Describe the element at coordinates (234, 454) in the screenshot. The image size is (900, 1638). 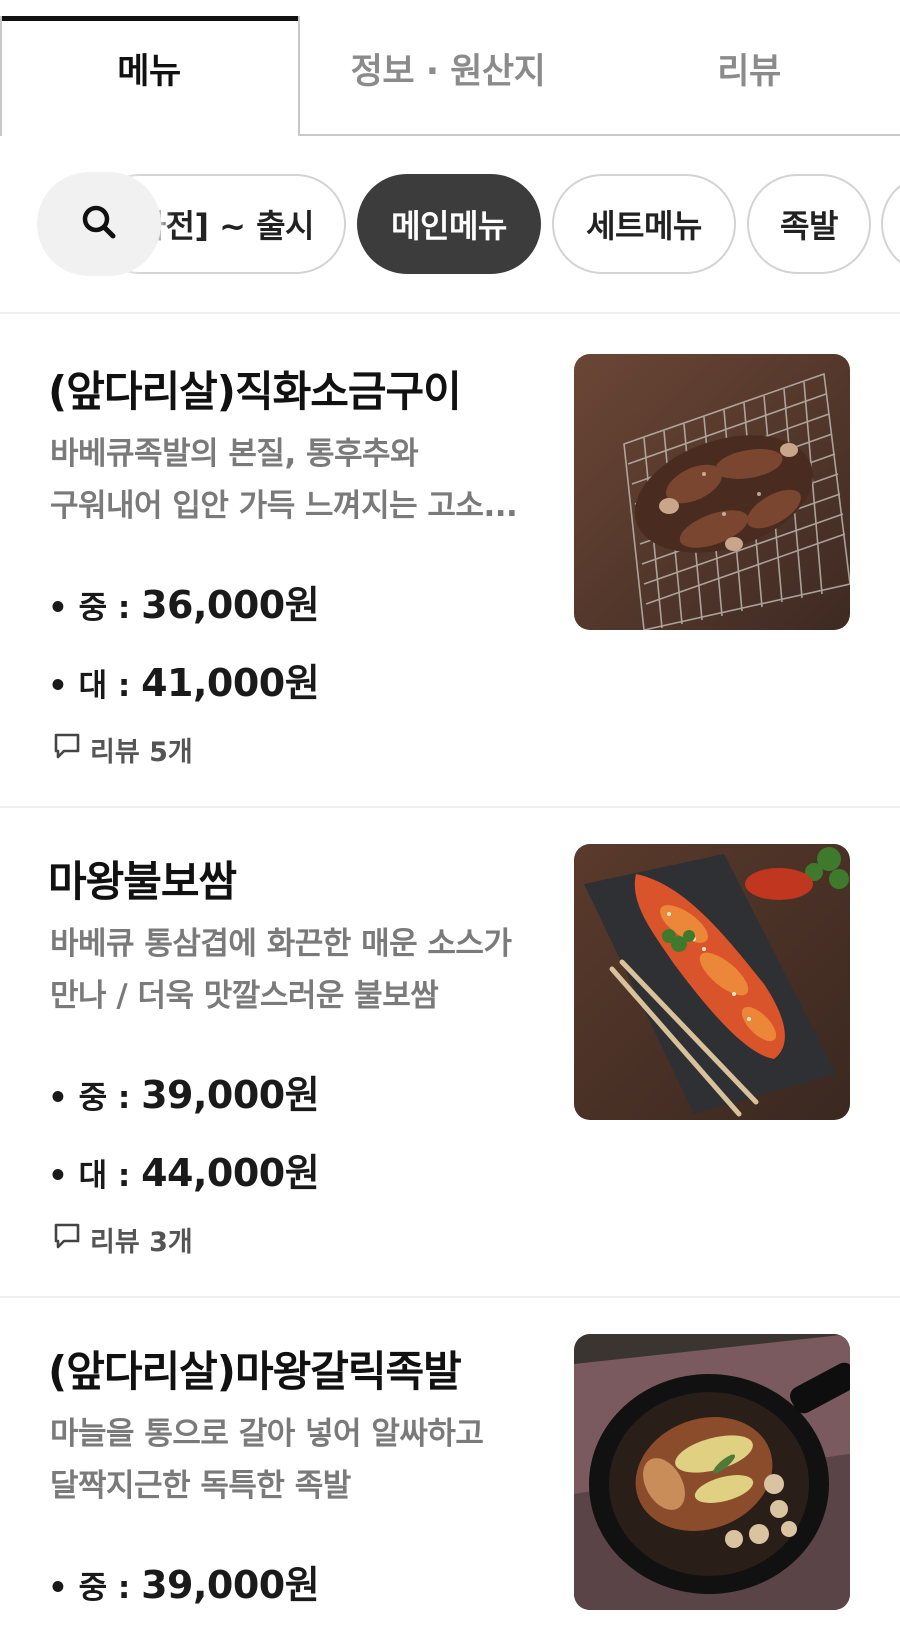
I see `description-line: 바베큐족발의 본질, 통후추와` at that location.